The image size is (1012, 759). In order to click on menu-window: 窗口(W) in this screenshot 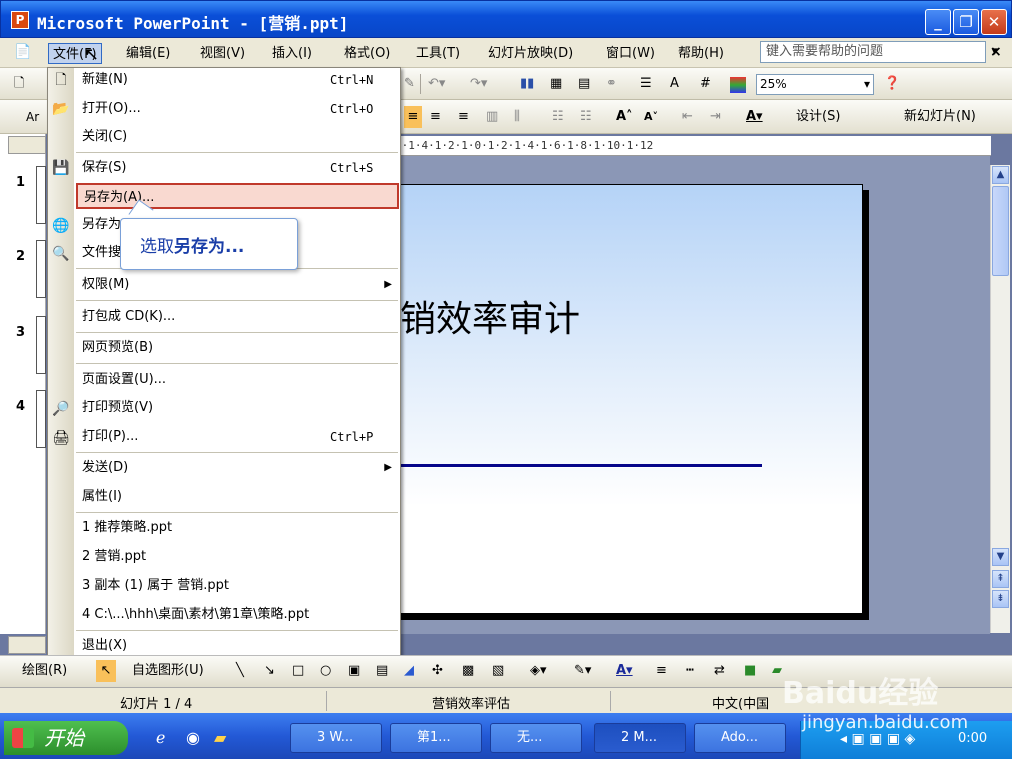, I will do `click(630, 53)`.